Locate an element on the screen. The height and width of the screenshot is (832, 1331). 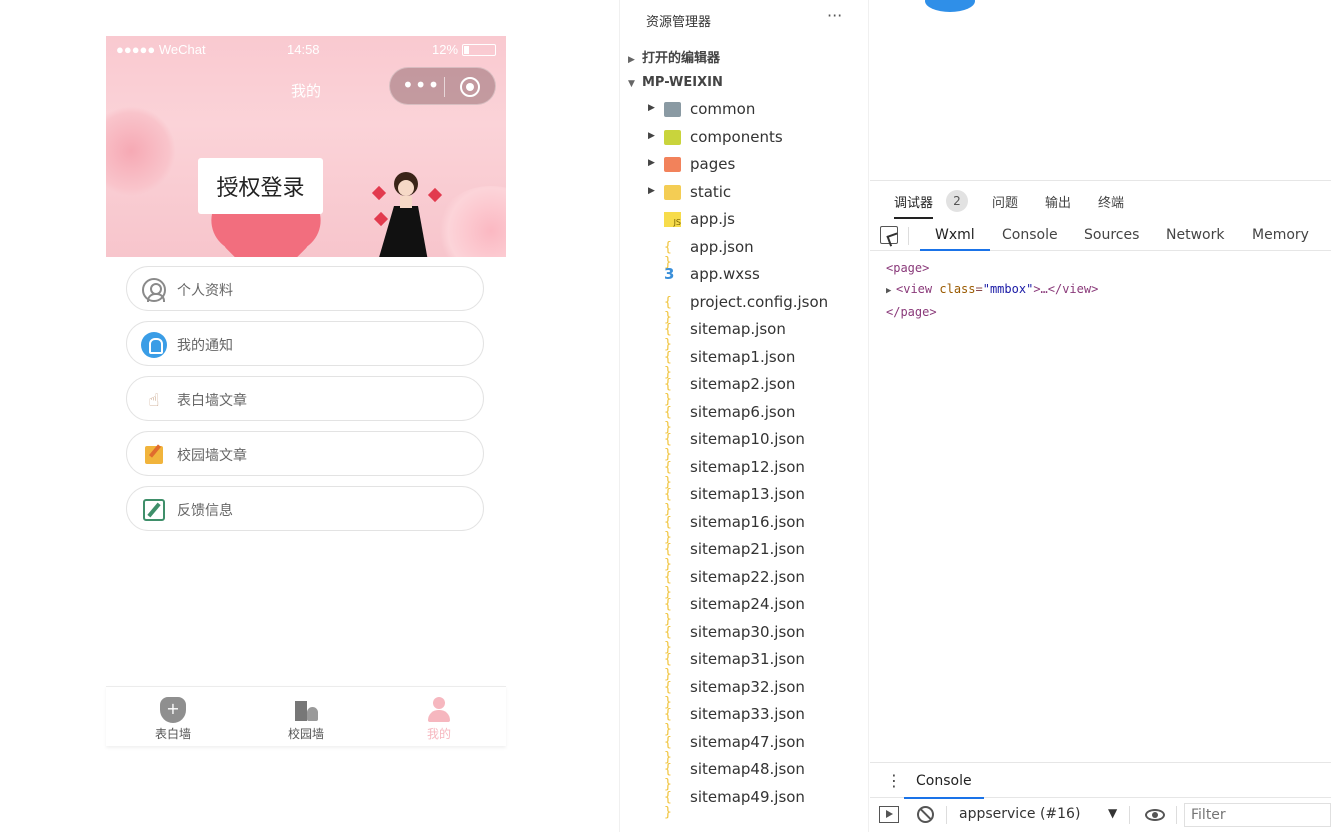
tree-file: { } sitemap48.json is located at coordinates (755, 774).